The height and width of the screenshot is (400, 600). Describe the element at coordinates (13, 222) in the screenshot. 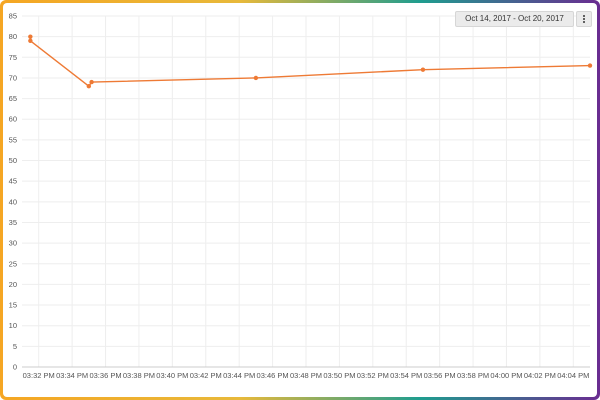

I see `y-tick-label: 35` at that location.